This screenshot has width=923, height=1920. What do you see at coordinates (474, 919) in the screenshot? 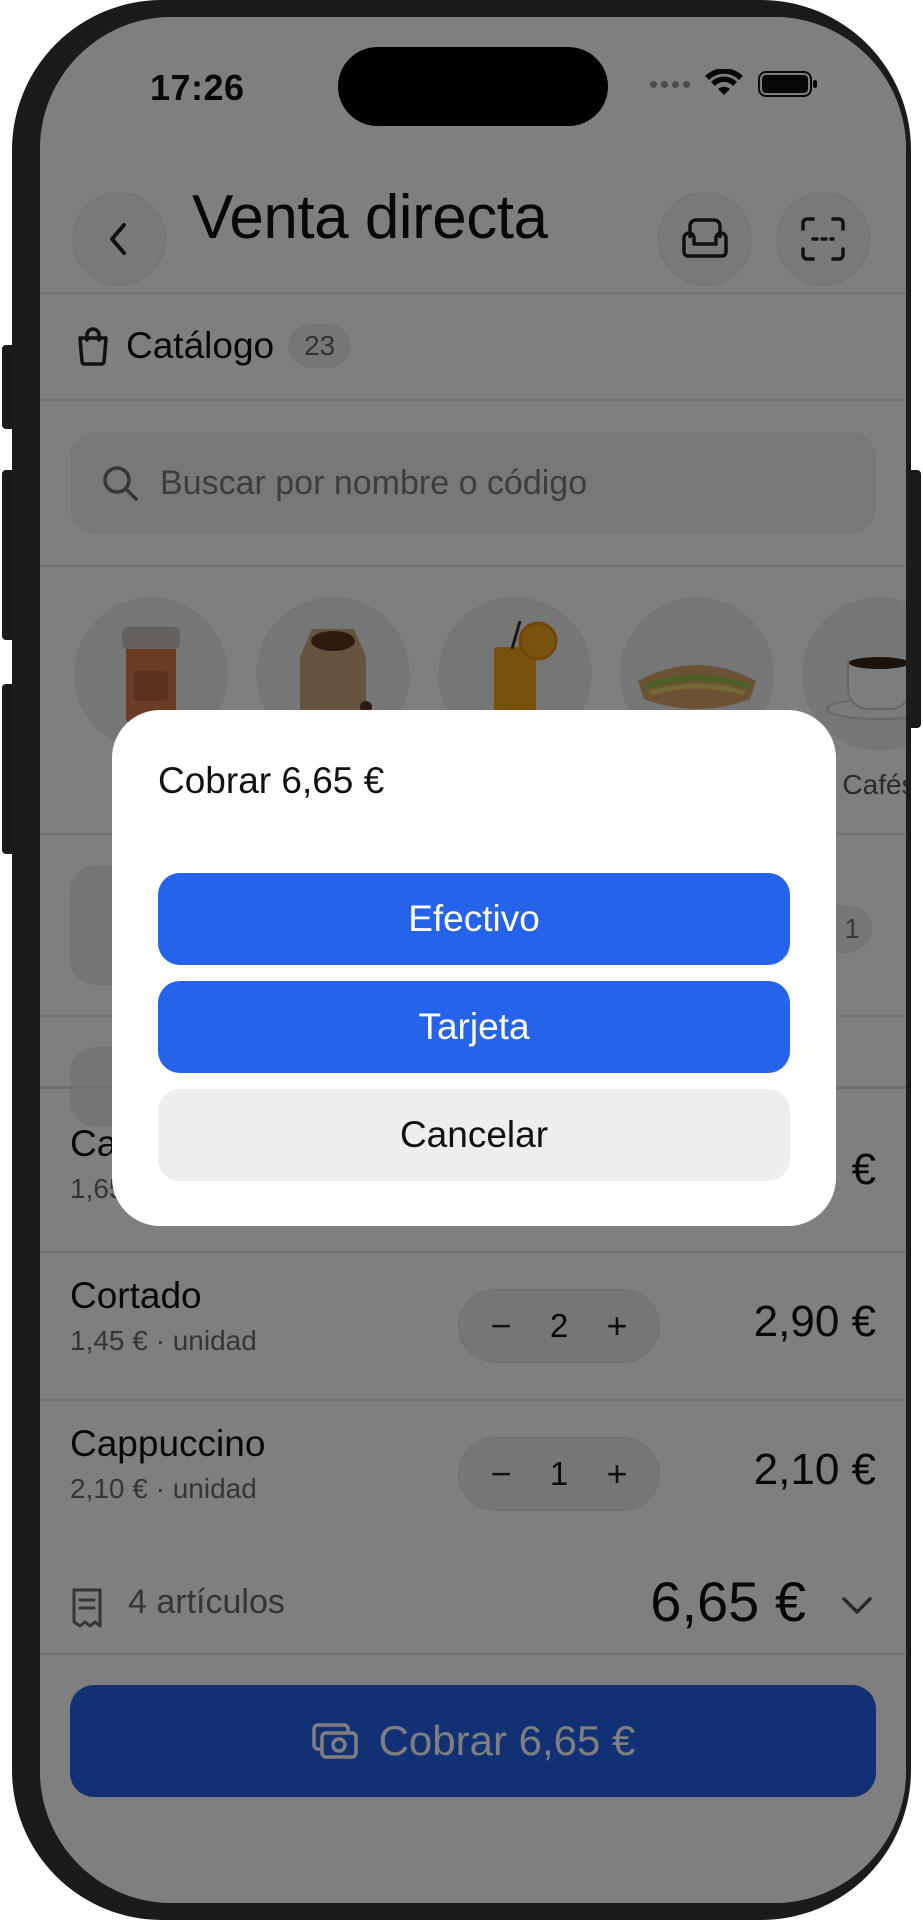
I see `cash-button: Efectivo` at bounding box center [474, 919].